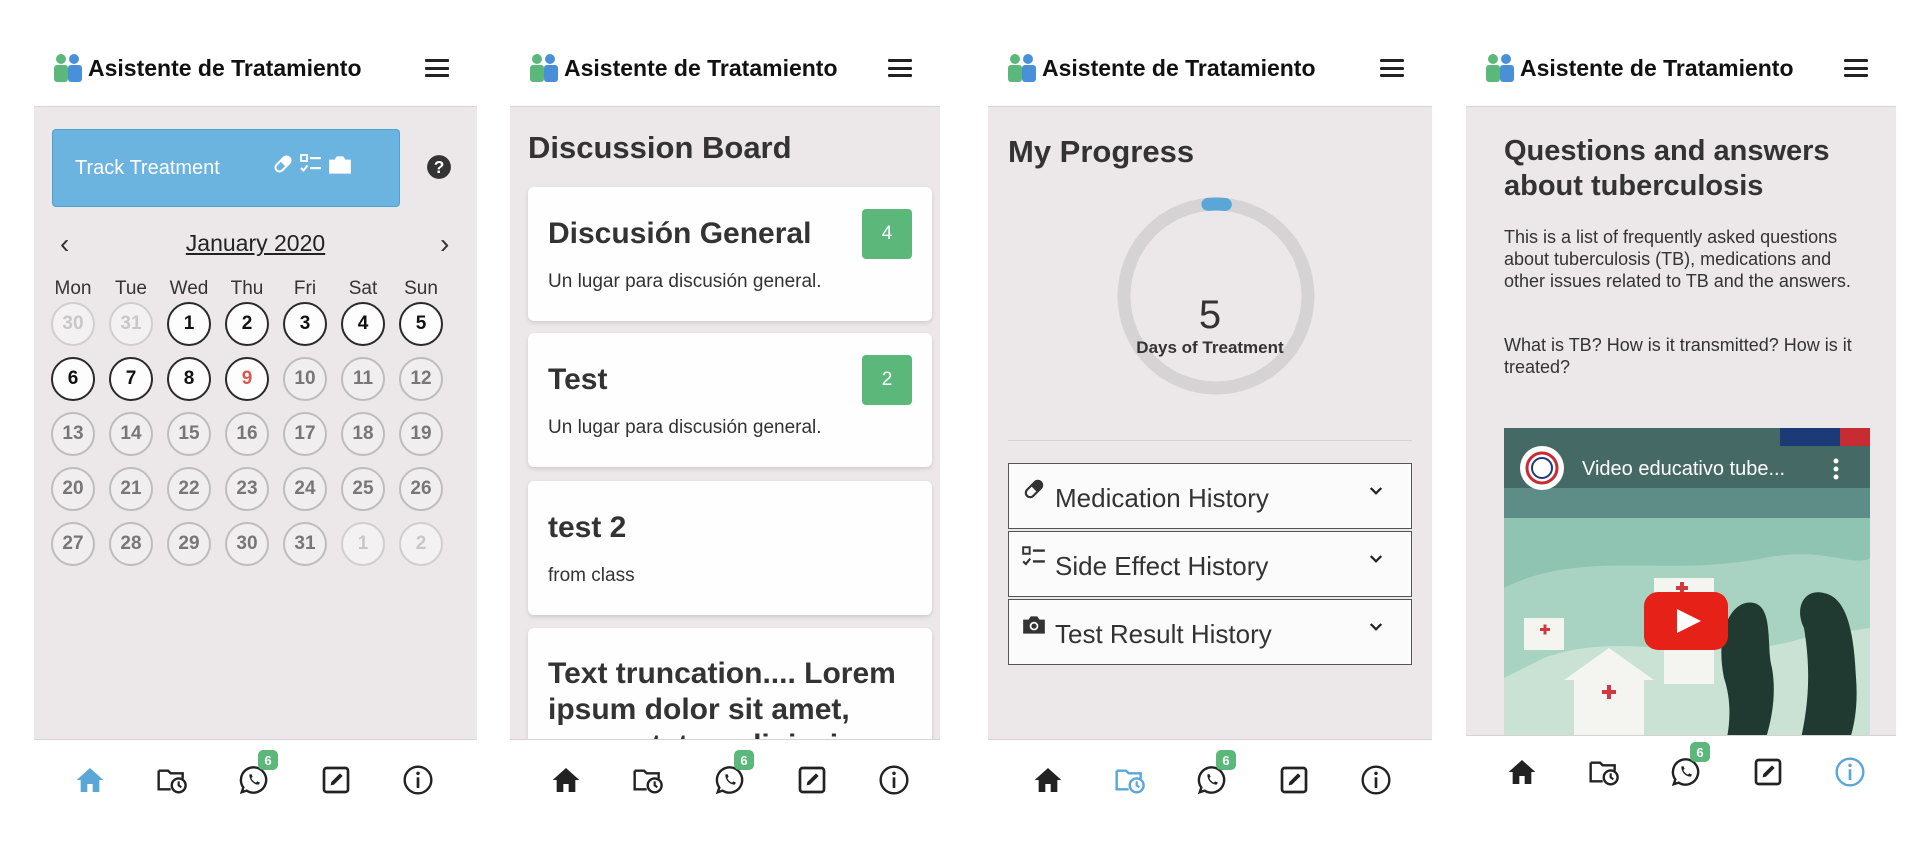 This screenshot has height=842, width=1920. What do you see at coordinates (1034, 625) in the screenshot?
I see `camera-icon` at bounding box center [1034, 625].